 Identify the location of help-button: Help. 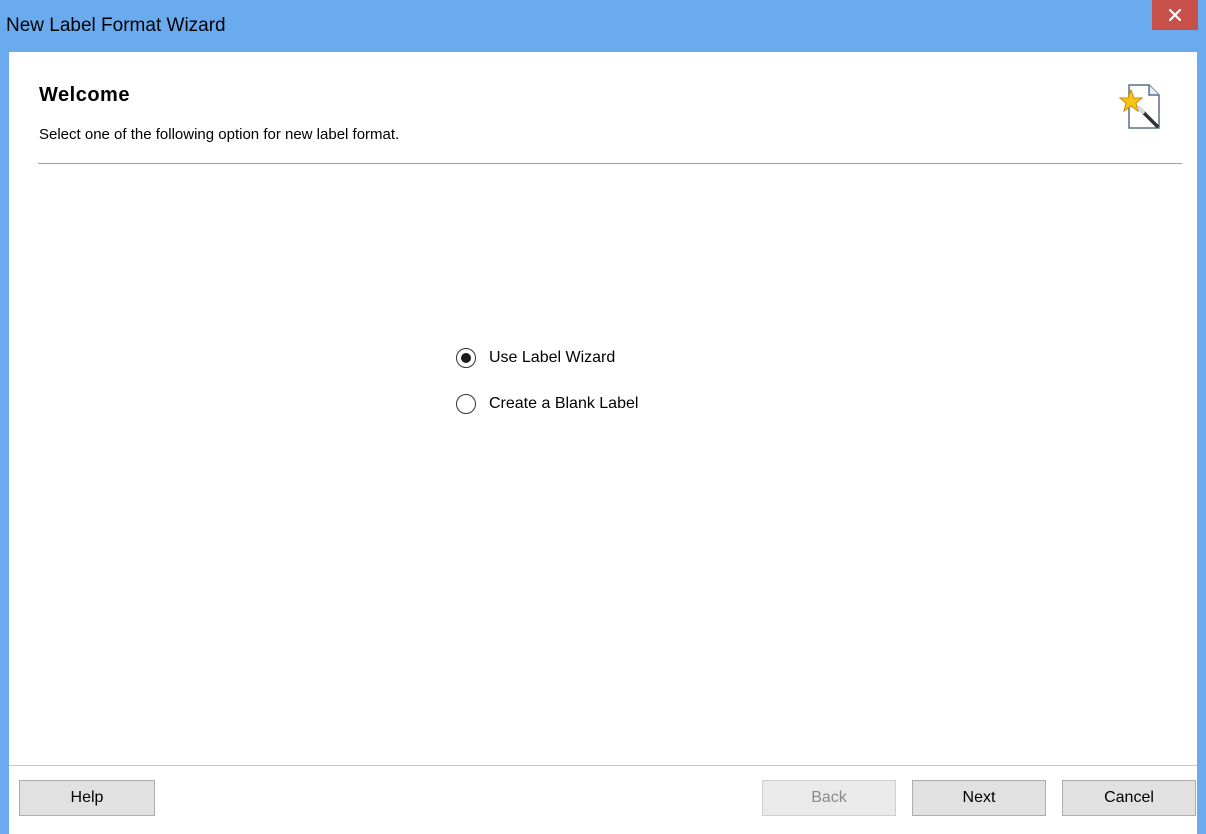
(87, 798).